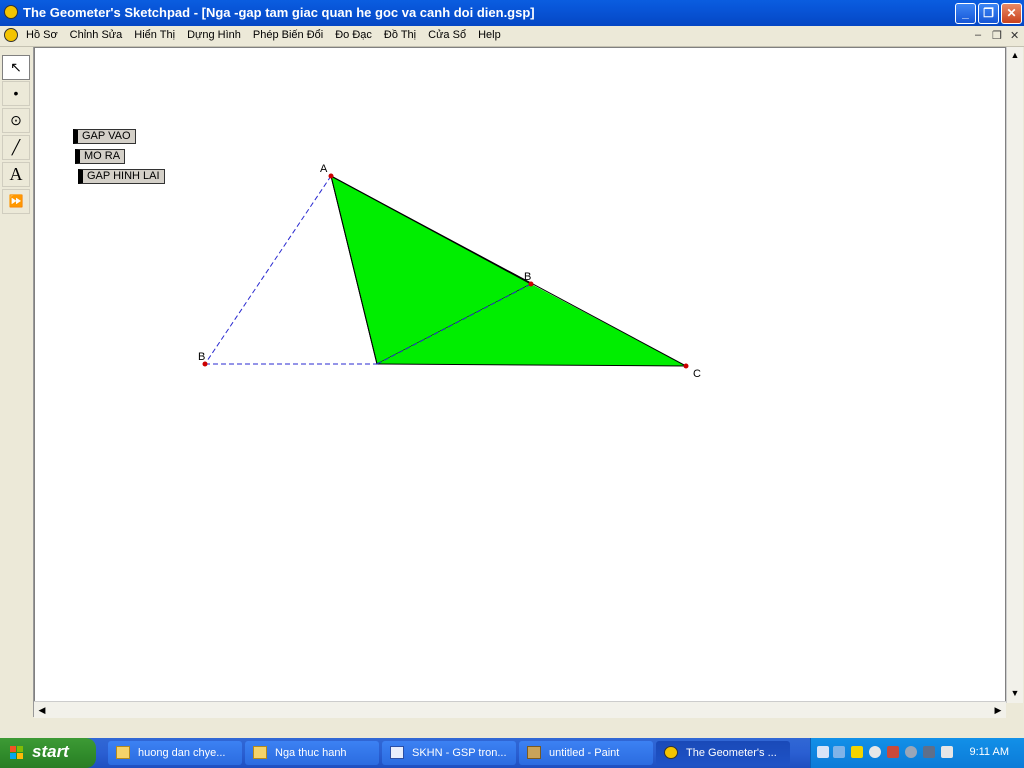 The height and width of the screenshot is (768, 1024). I want to click on text-tool-icon: A, so click(16, 174).